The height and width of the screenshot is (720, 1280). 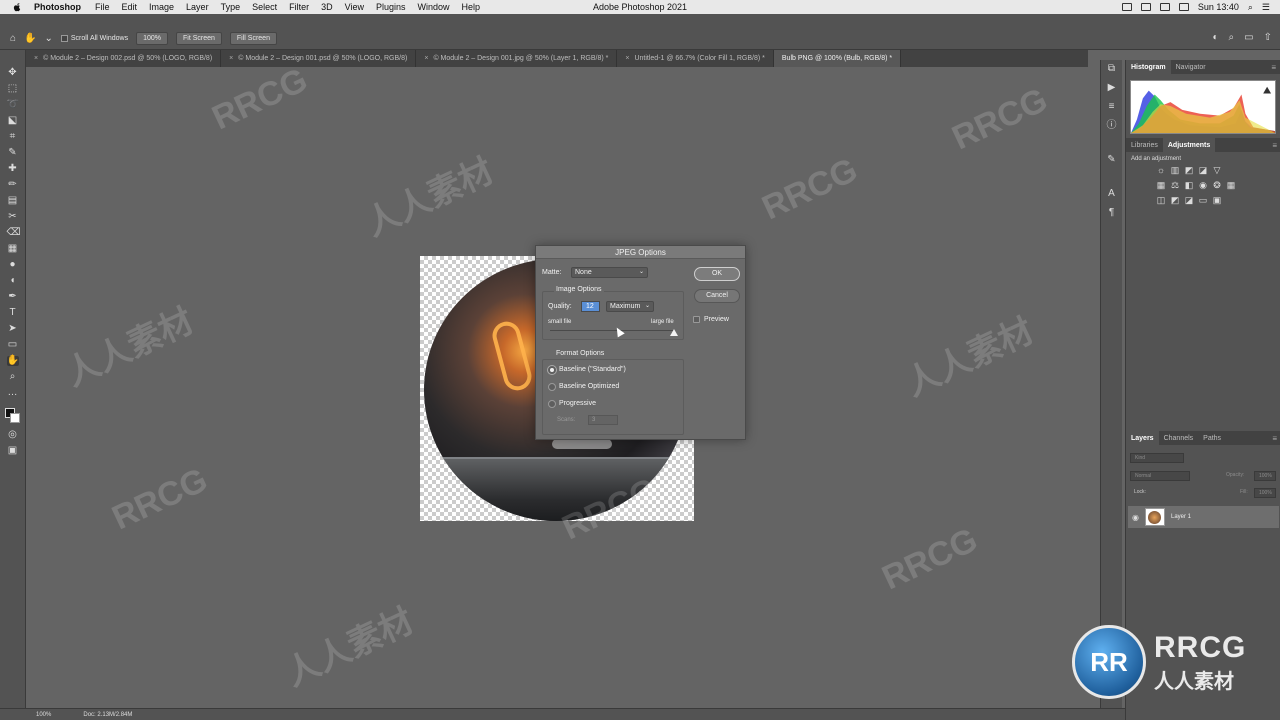 What do you see at coordinates (1111, 160) in the screenshot?
I see `brush-settings-icon: ✎` at bounding box center [1111, 160].